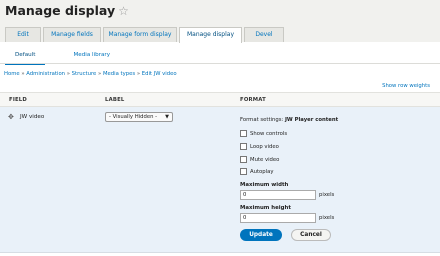 The height and width of the screenshot is (256, 440). What do you see at coordinates (11, 117) in the screenshot?
I see `drag-handle-icon: ✥` at bounding box center [11, 117].